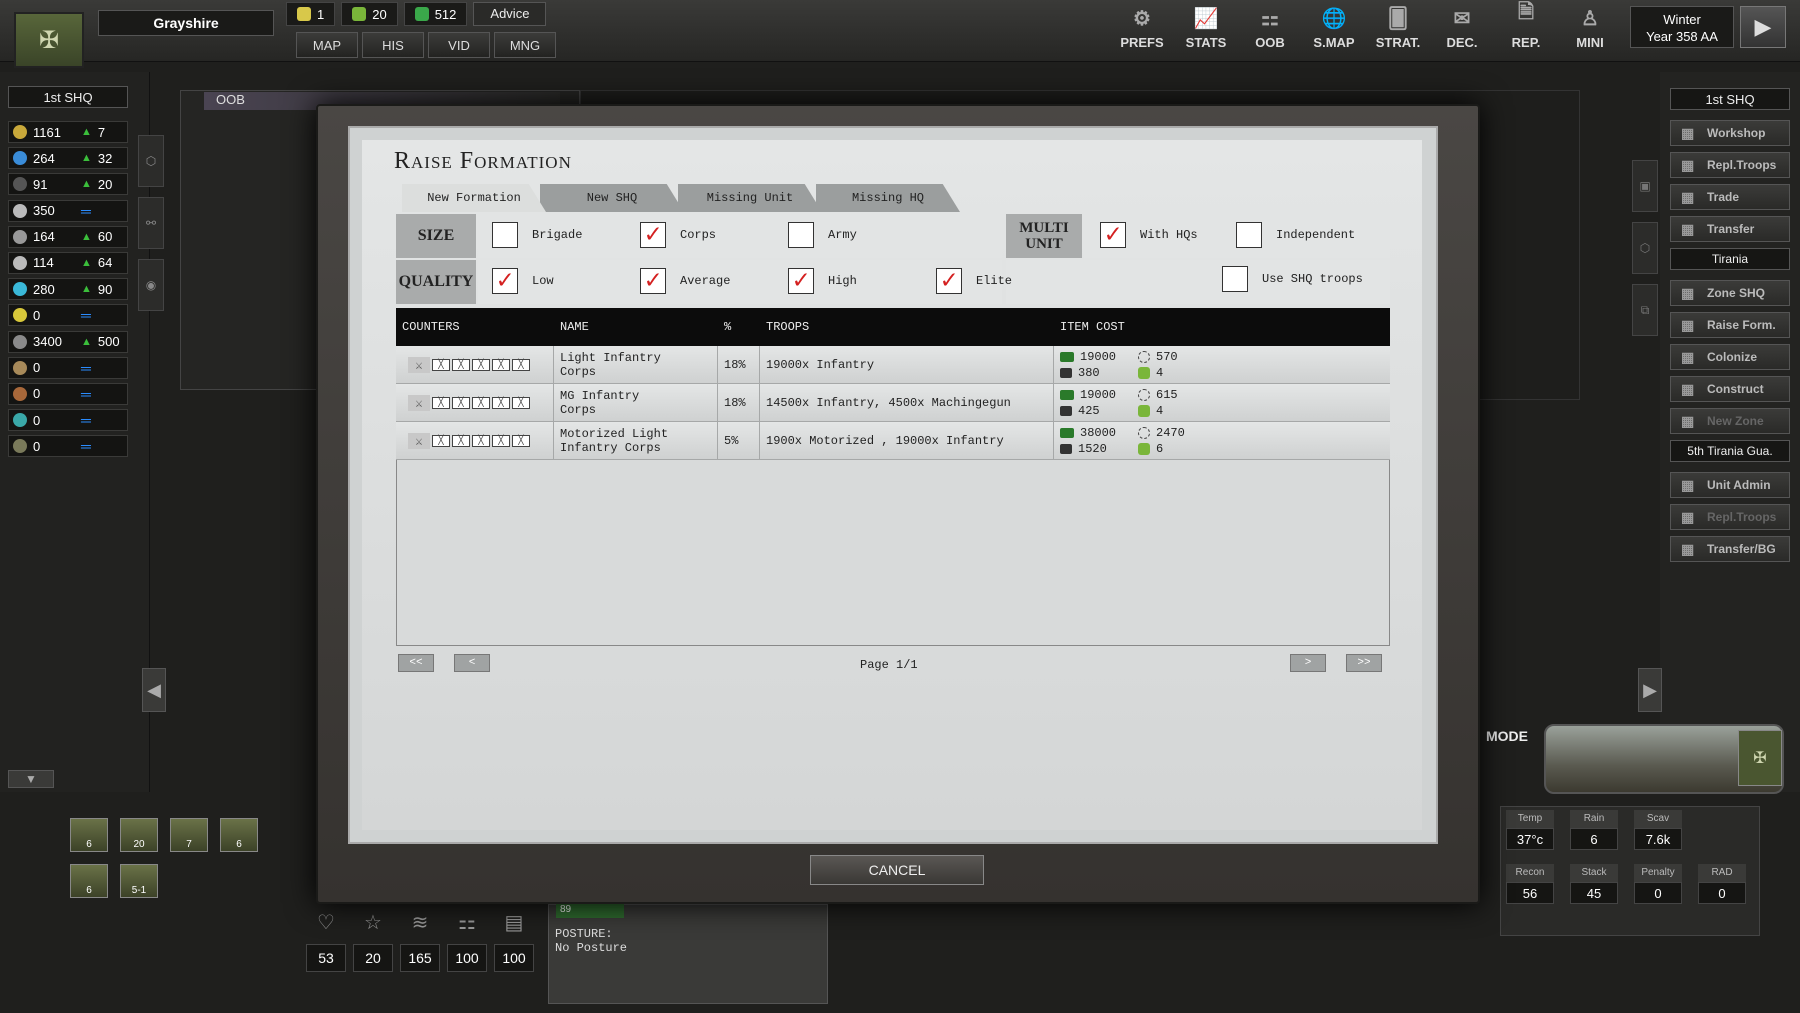 Image resolution: width=1800 pixels, height=1013 pixels. Describe the element at coordinates (1249, 235) in the screenshot. I see `multi-independent-checkbox` at that location.